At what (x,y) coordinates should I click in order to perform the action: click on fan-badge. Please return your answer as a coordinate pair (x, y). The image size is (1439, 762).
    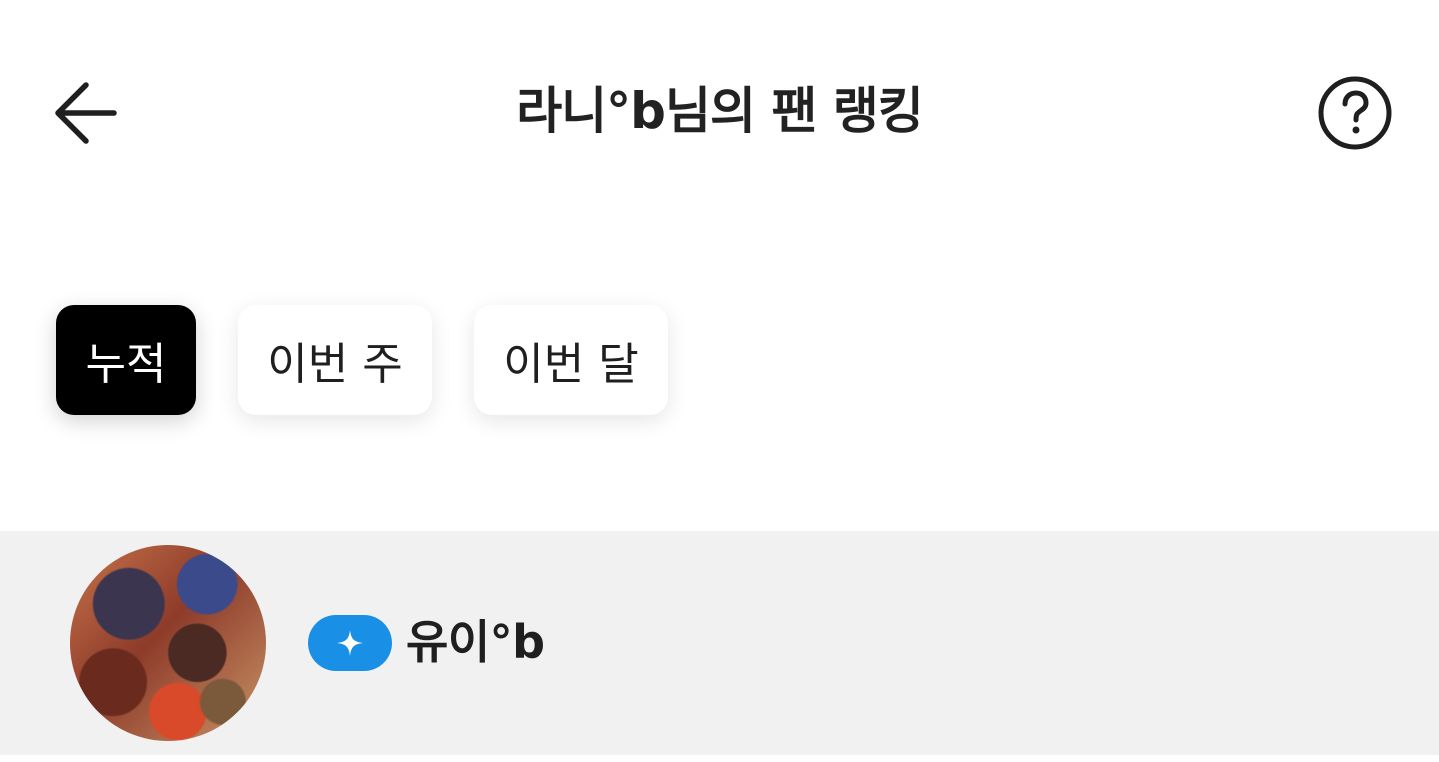
    Looking at the image, I should click on (350, 643).